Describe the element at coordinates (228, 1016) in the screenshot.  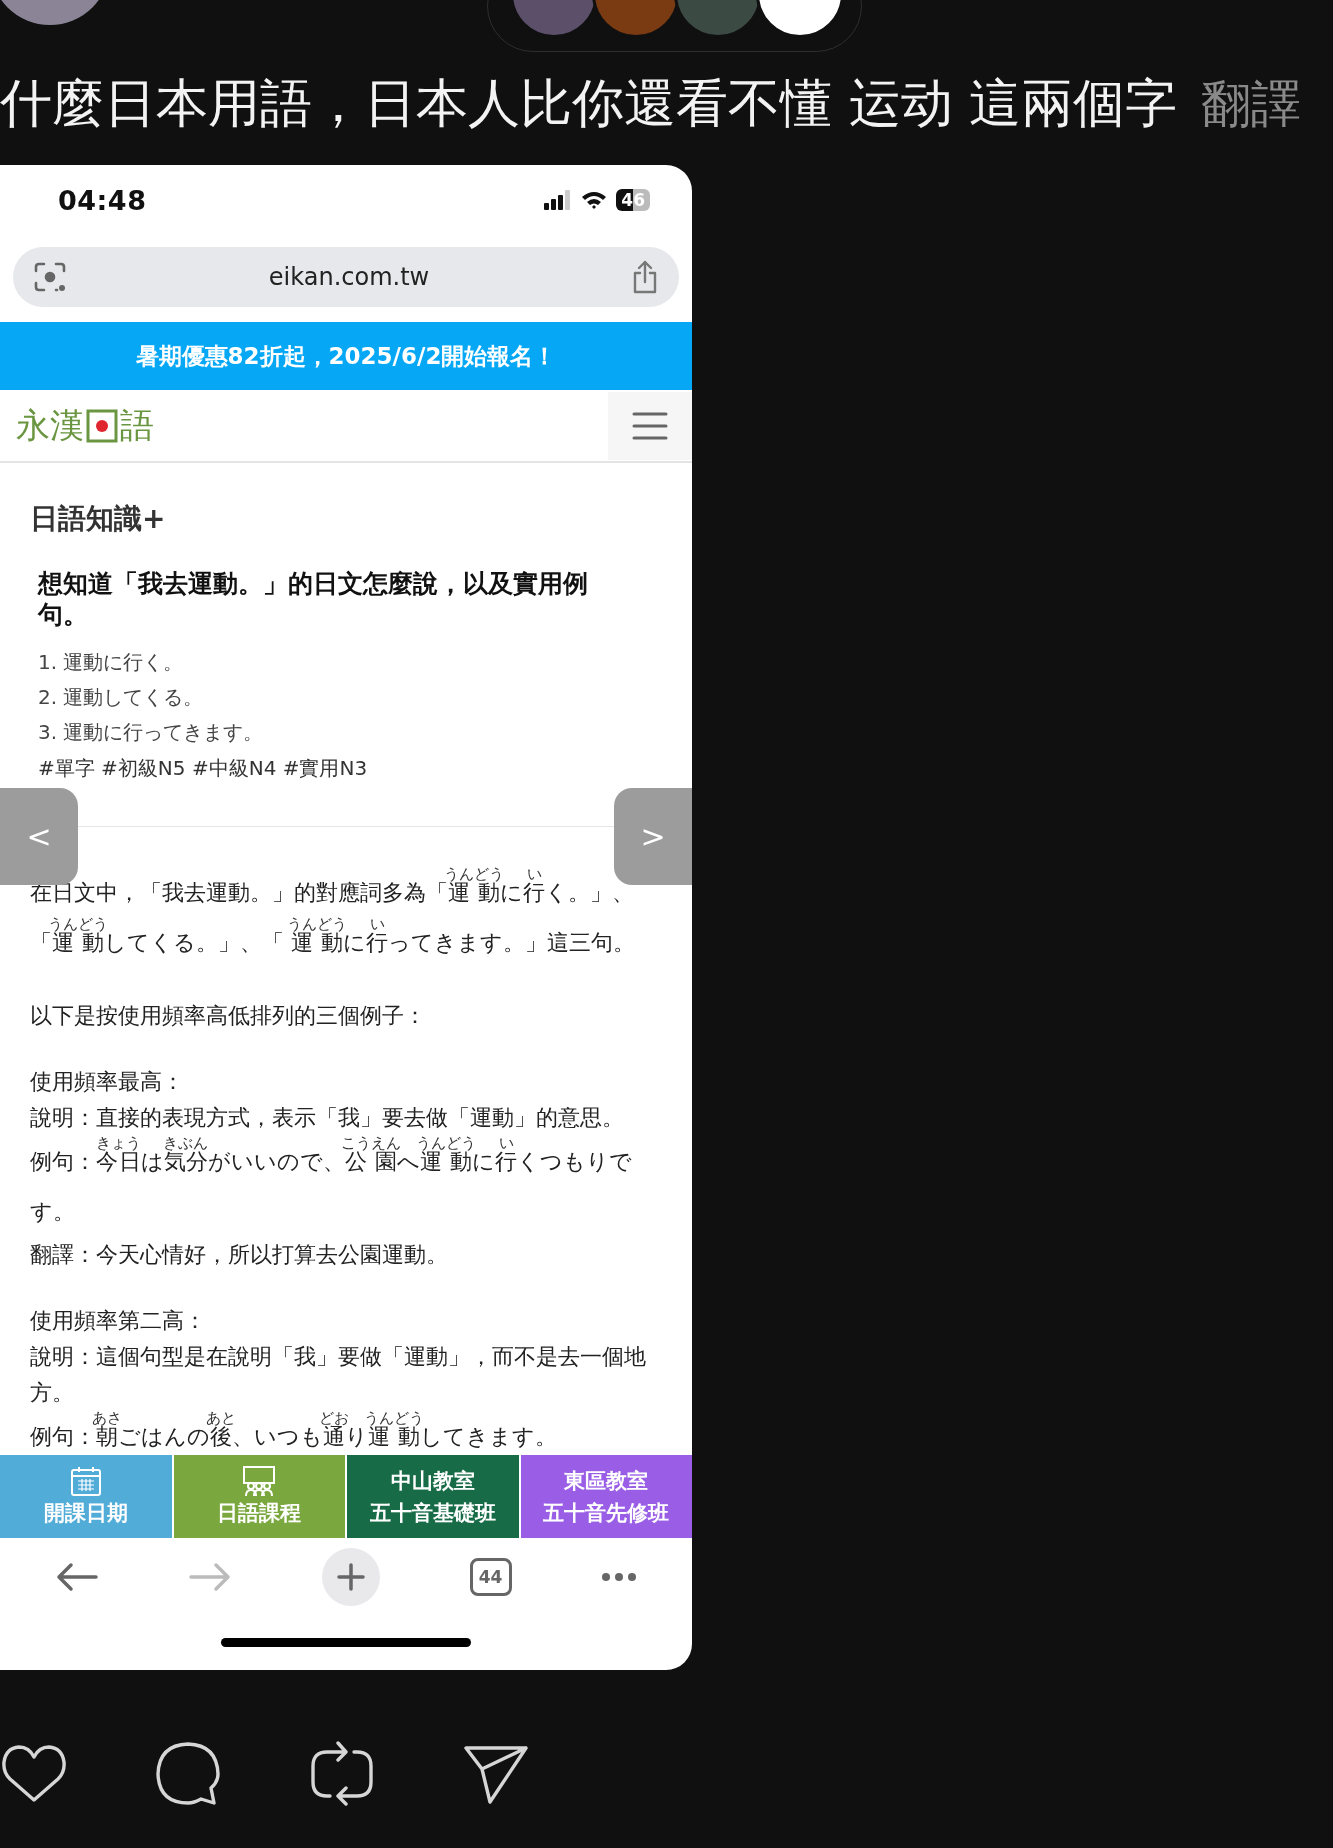
I see `body-text: 以下是按使用頻率高低排列的三個例子：` at that location.